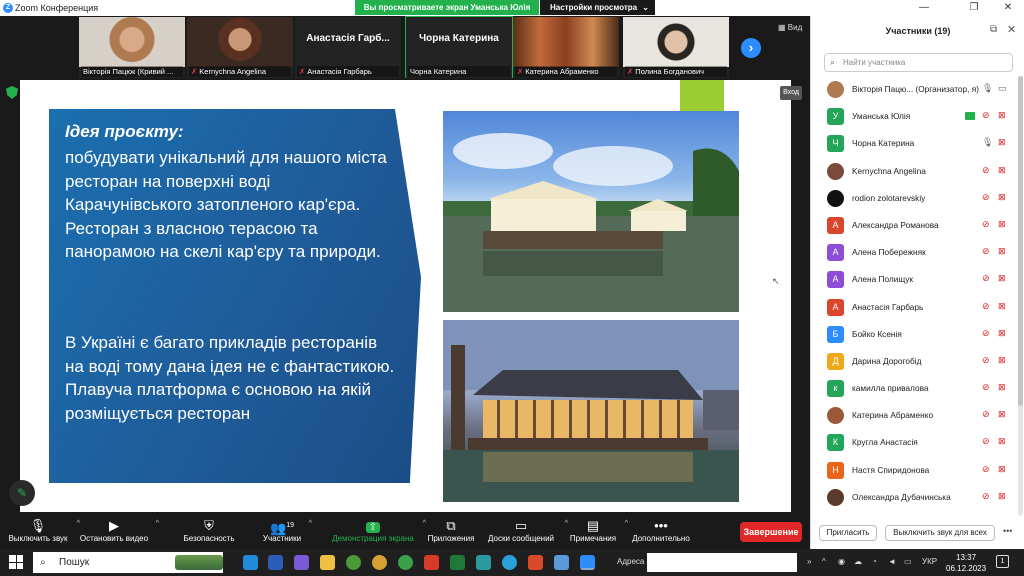 This screenshot has width=1024, height=576. What do you see at coordinates (858, 561) in the screenshot?
I see `onedrive-icon: ☁` at bounding box center [858, 561].